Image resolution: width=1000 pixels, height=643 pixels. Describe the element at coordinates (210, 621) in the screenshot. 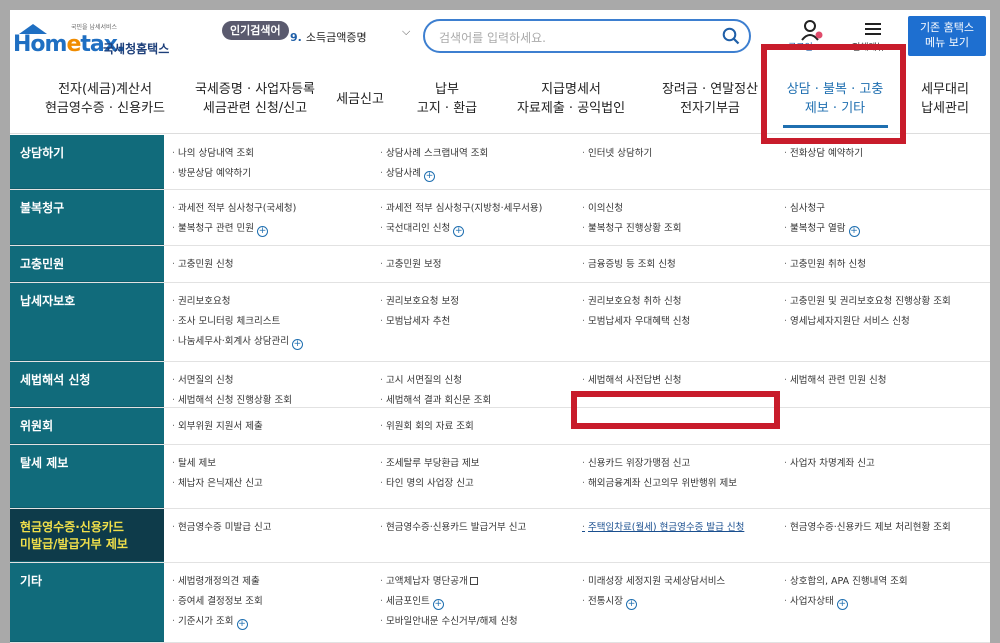

I see `submenu-link: 기준시가 조회+` at that location.